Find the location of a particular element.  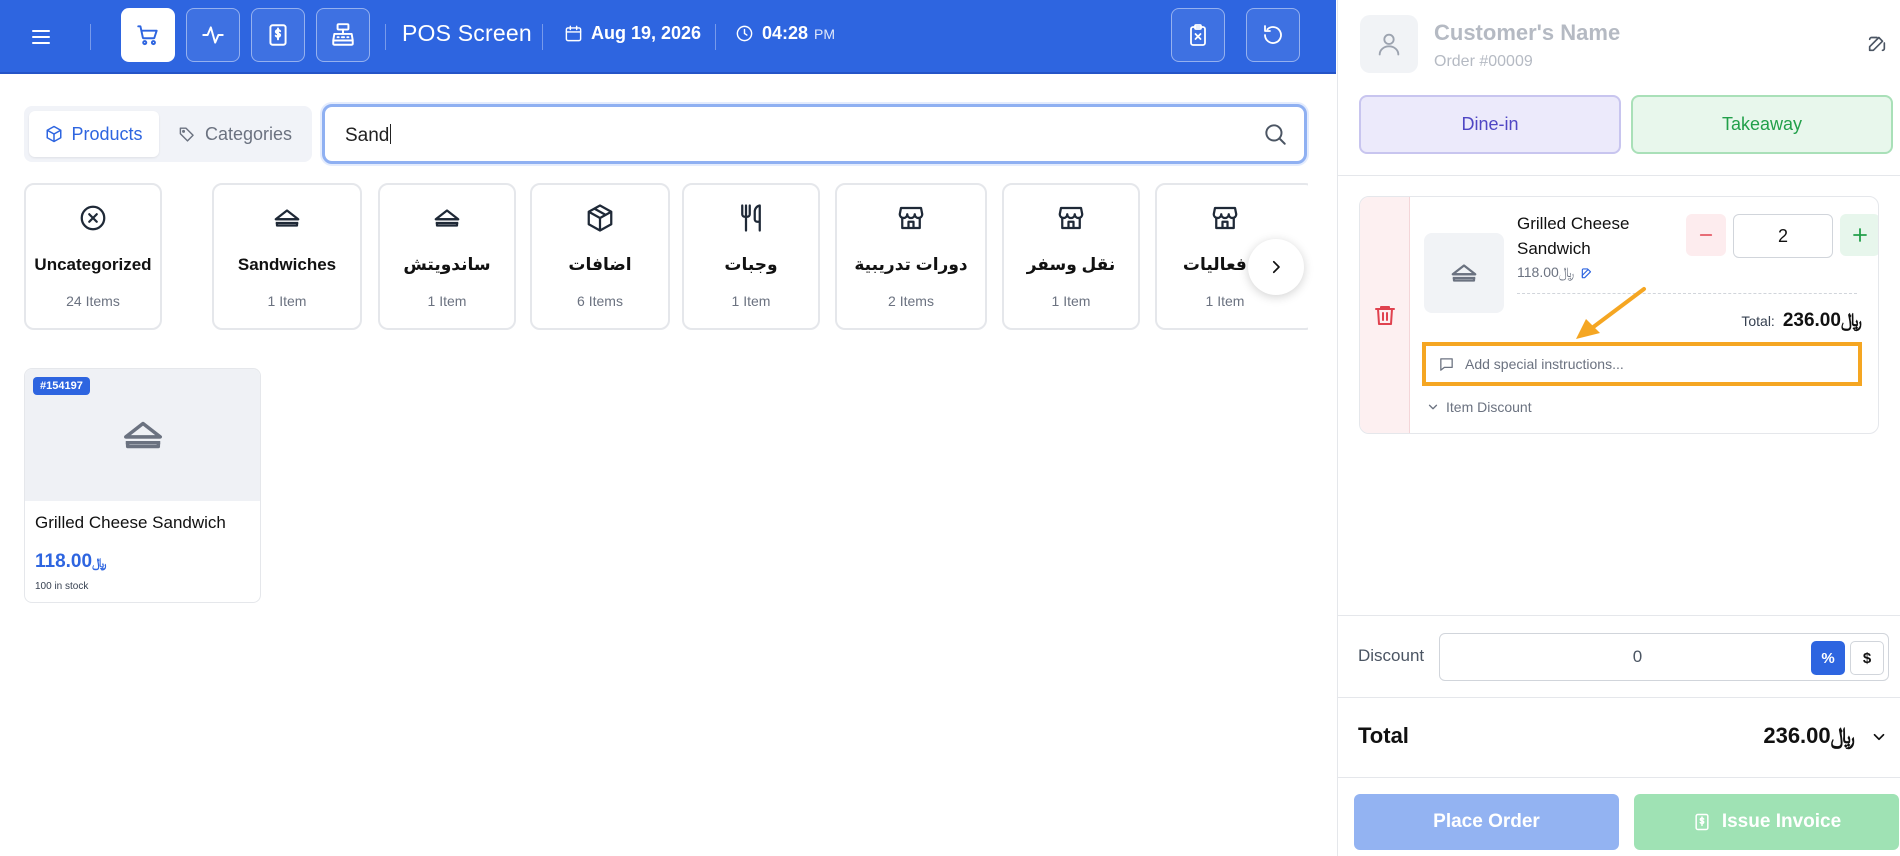

line-item-total-label: Total: is located at coordinates (1758, 321).